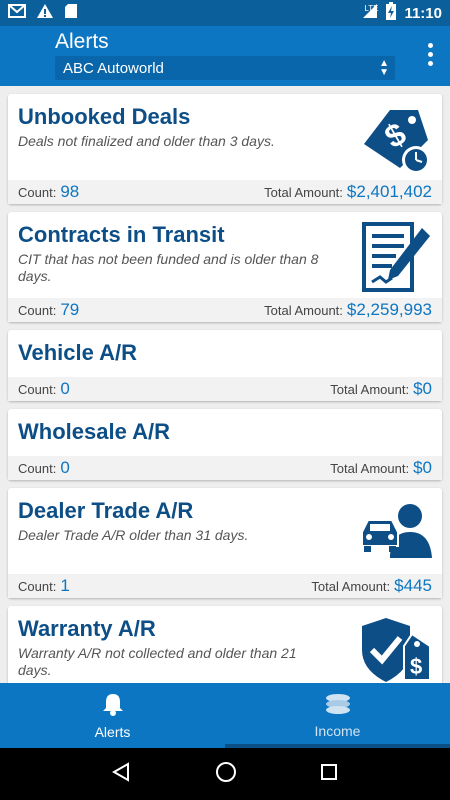 The width and height of the screenshot is (450, 800). I want to click on price-tag-clock-icon: $, so click(396, 142).